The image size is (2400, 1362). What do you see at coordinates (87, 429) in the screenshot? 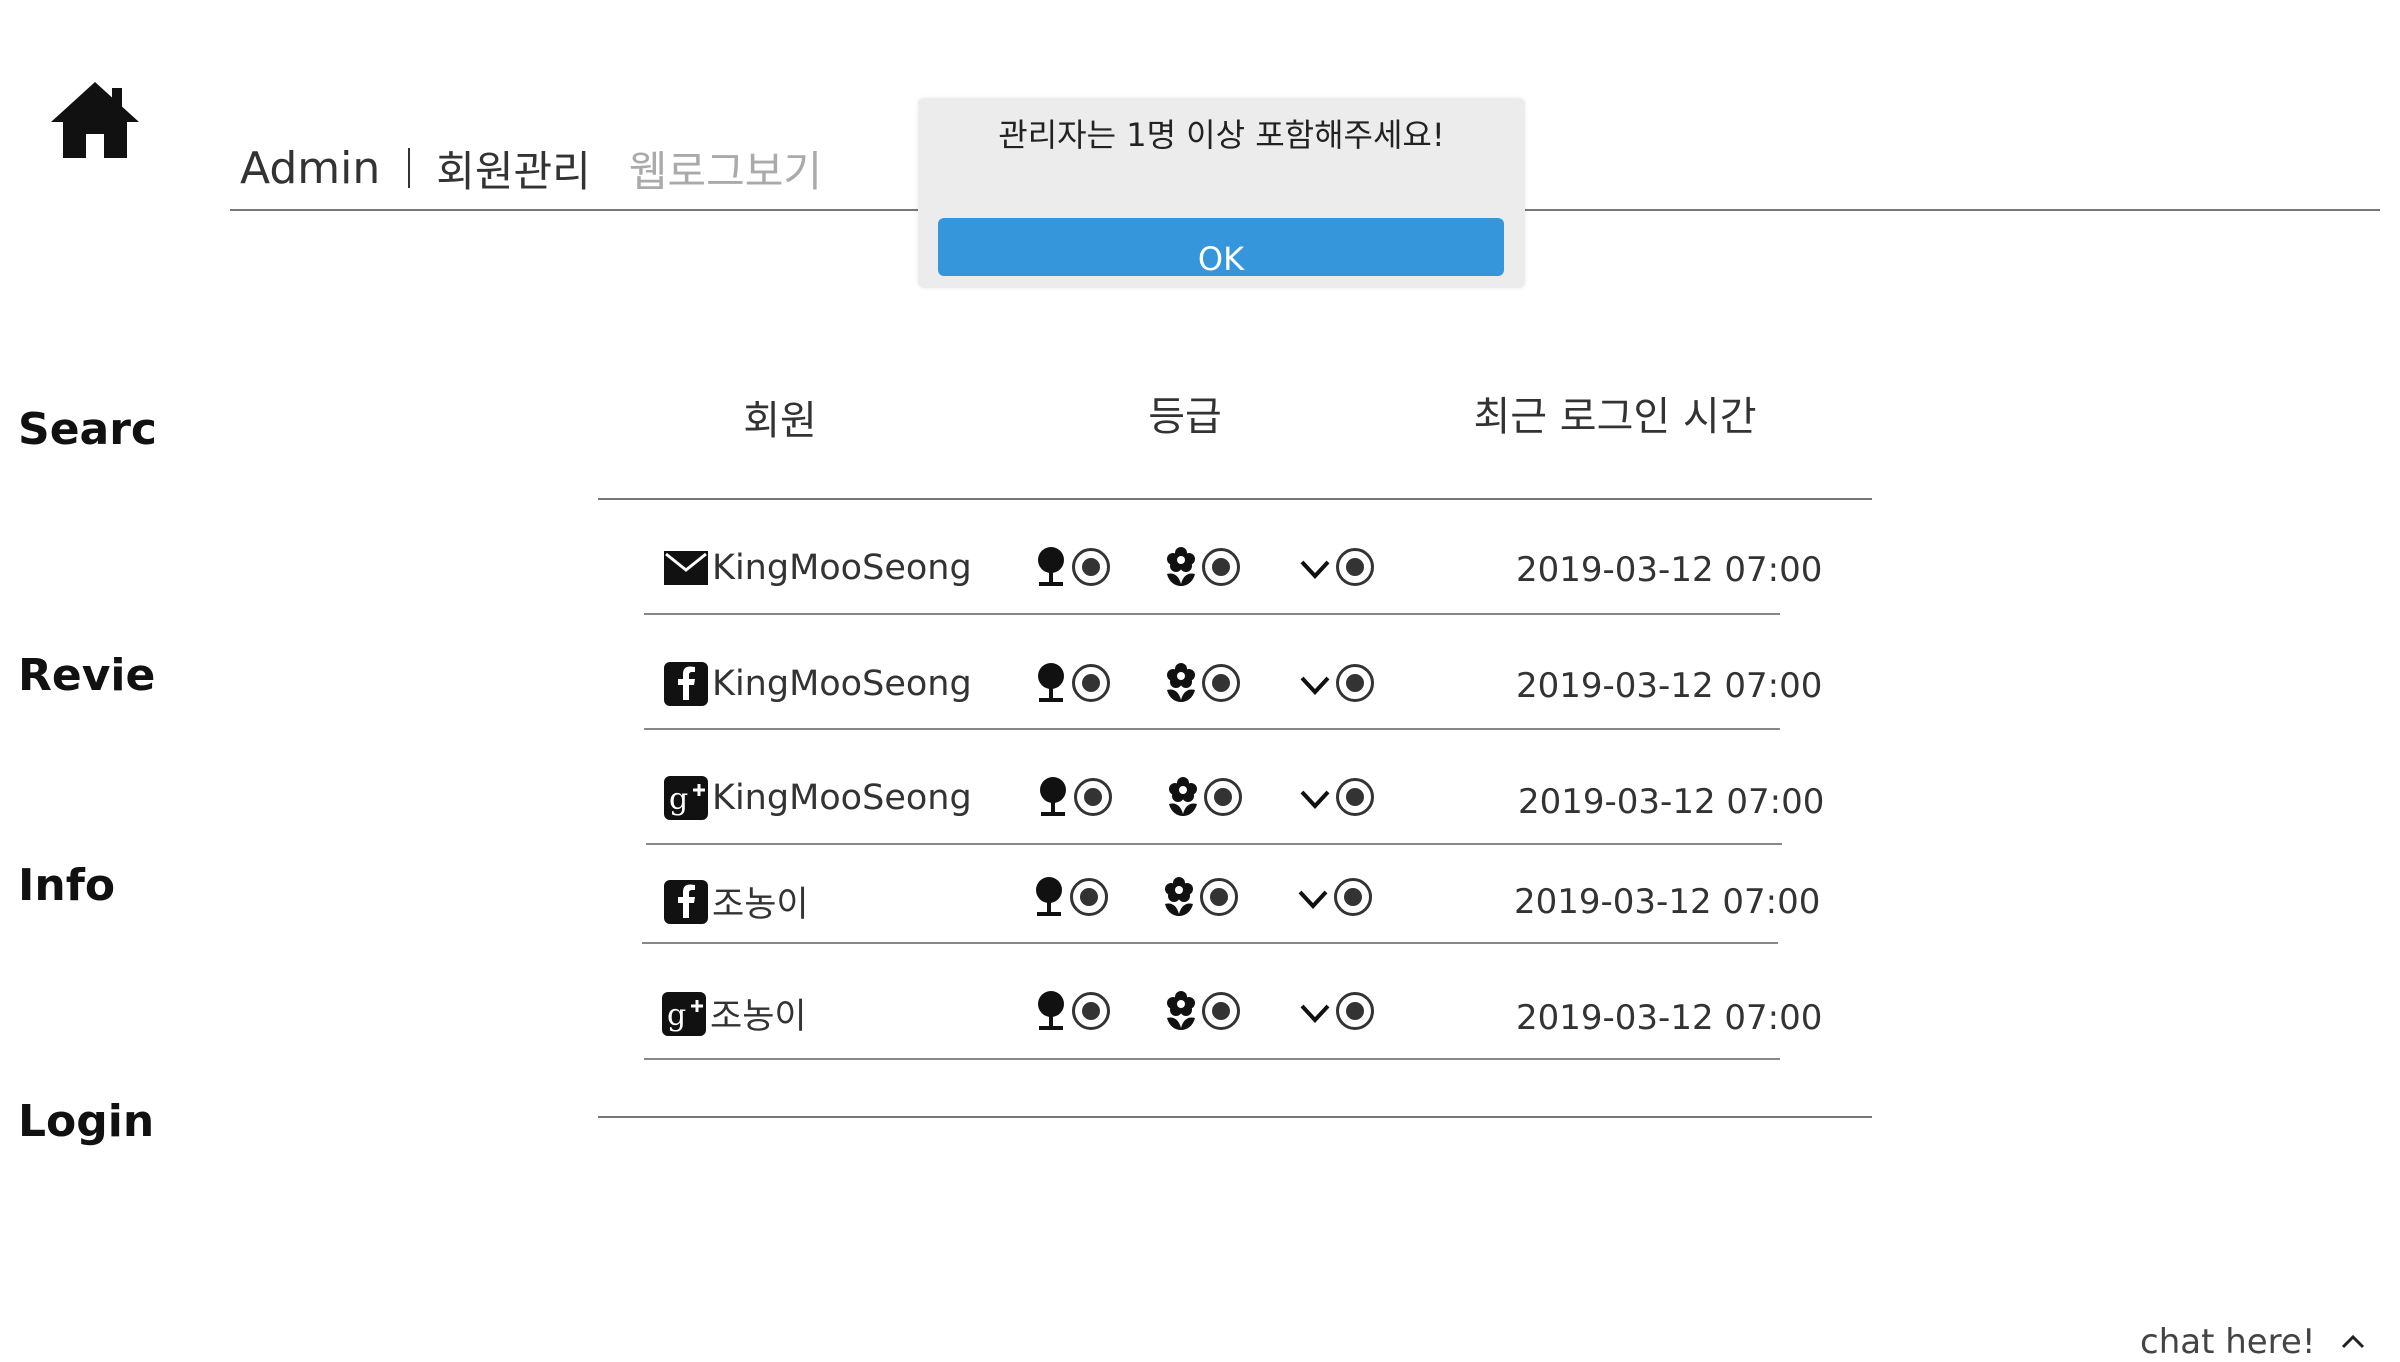
I see `sidebar-item-search: Searc` at bounding box center [87, 429].